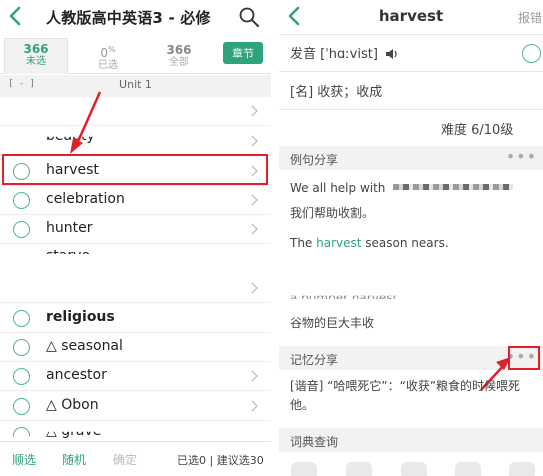 The height and width of the screenshot is (476, 543). Describe the element at coordinates (135, 318) in the screenshot. I see `list-item: religious` at that location.